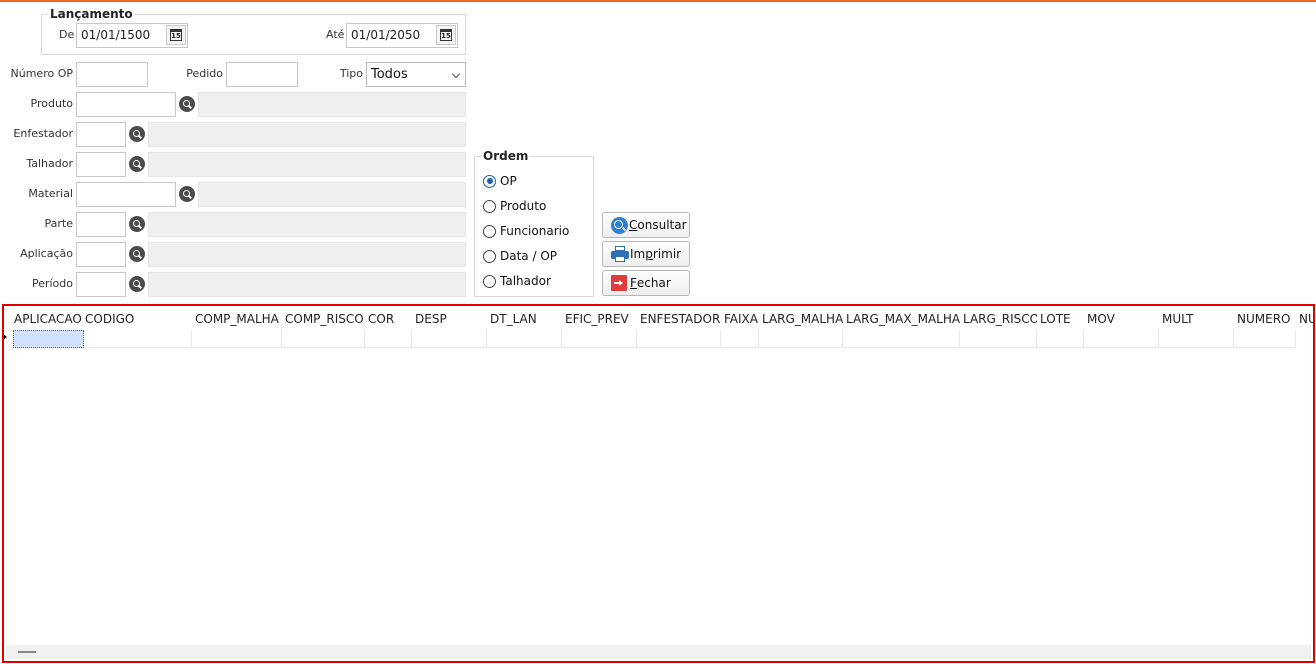 This screenshot has height=664, width=1316. I want to click on column-header-larg-max-malha: LARG_MAX_MALHA, so click(901, 319).